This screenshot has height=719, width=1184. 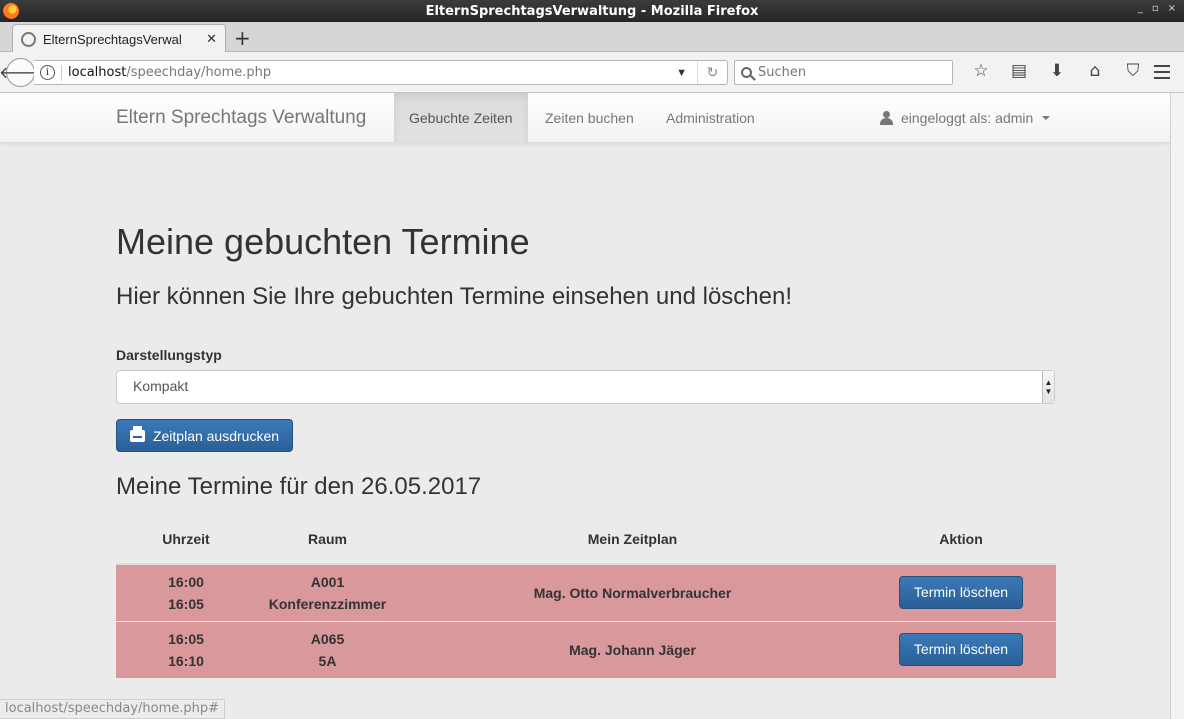 I want to click on tab-title: ElternSprechtagsVerwal, so click(x=112, y=39).